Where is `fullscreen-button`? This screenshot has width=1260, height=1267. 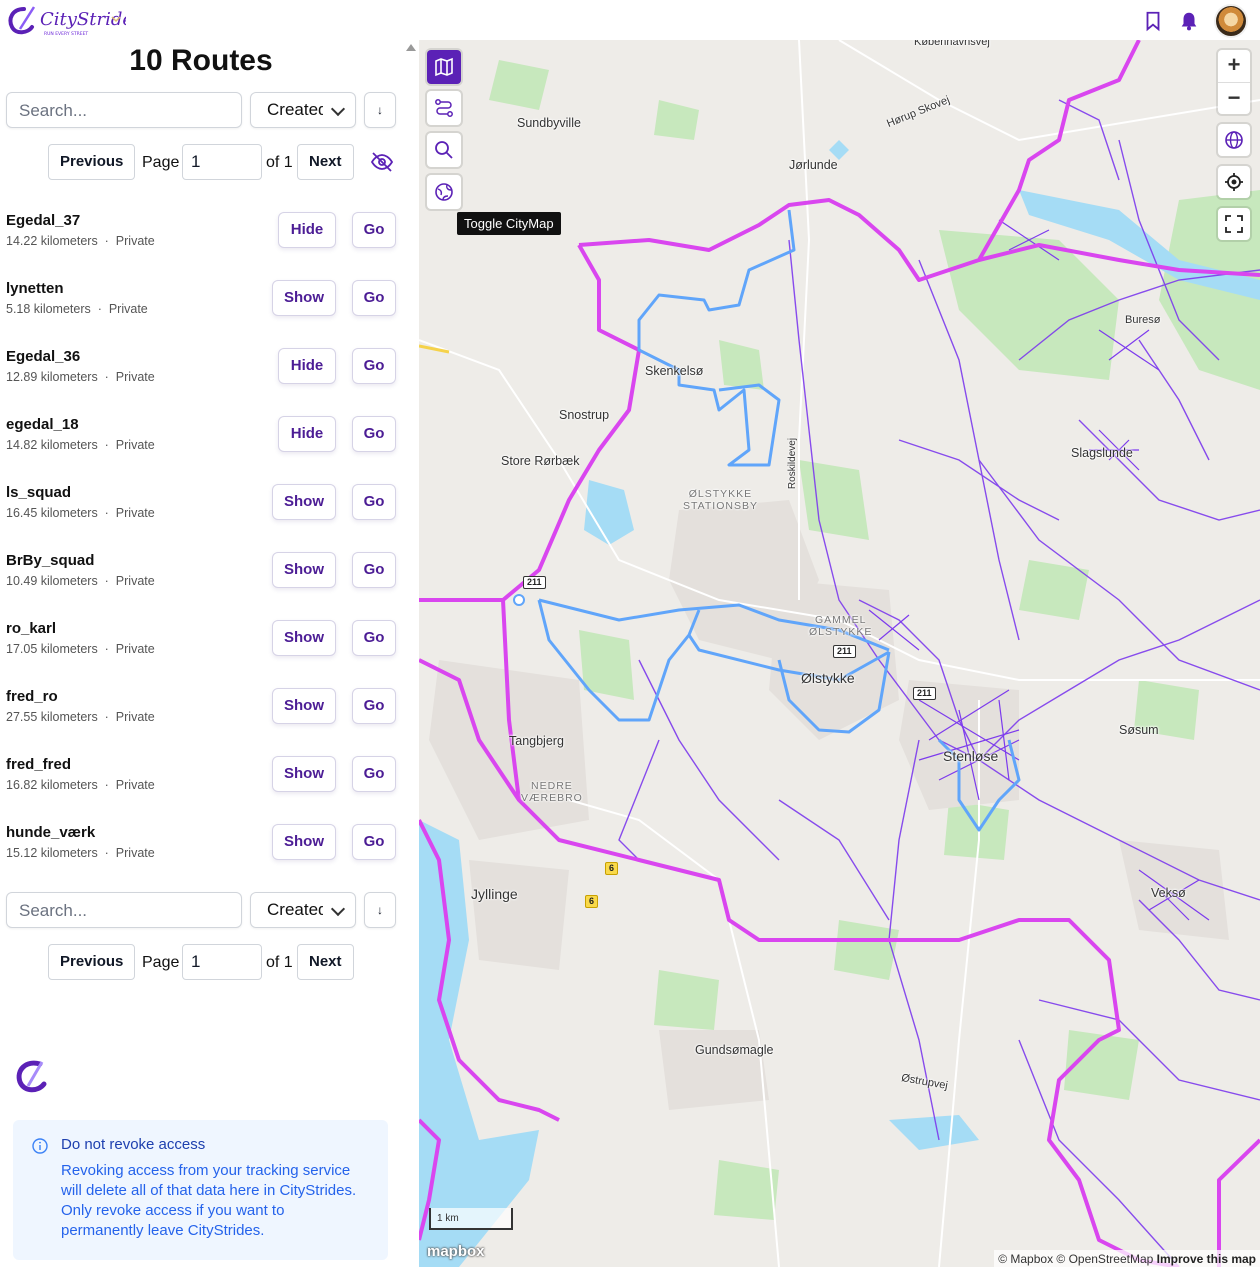
fullscreen-button is located at coordinates (1234, 224).